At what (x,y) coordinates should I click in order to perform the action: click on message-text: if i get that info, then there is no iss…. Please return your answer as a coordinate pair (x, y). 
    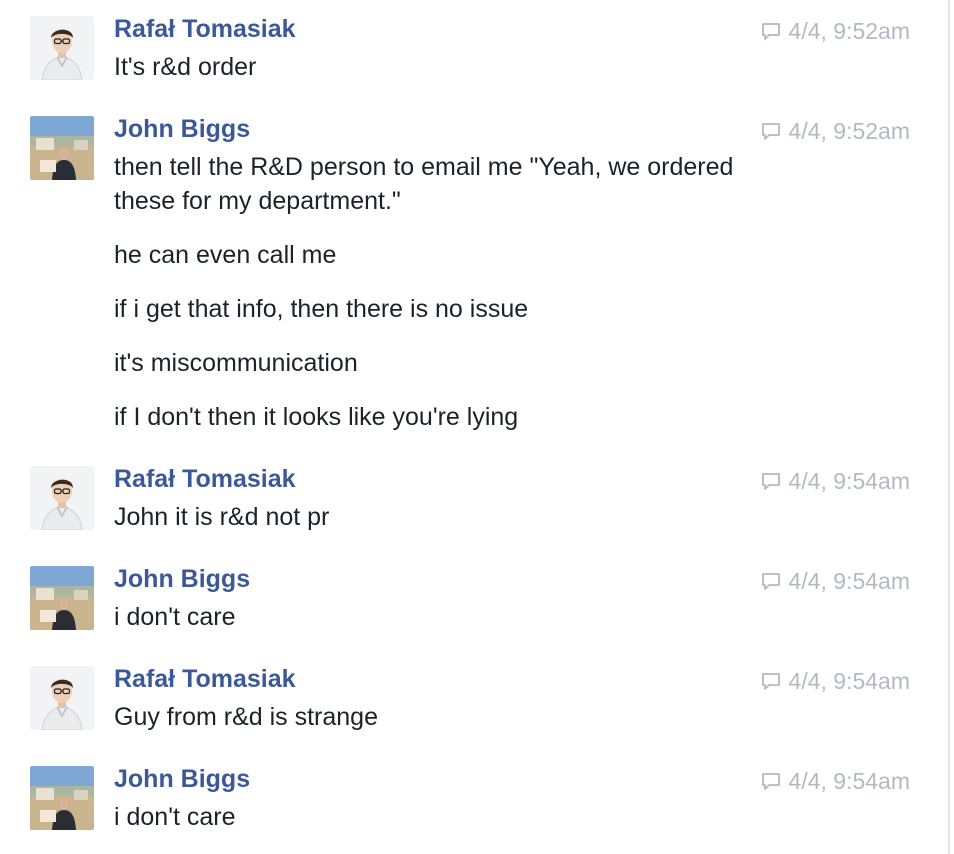
    Looking at the image, I should click on (321, 309).